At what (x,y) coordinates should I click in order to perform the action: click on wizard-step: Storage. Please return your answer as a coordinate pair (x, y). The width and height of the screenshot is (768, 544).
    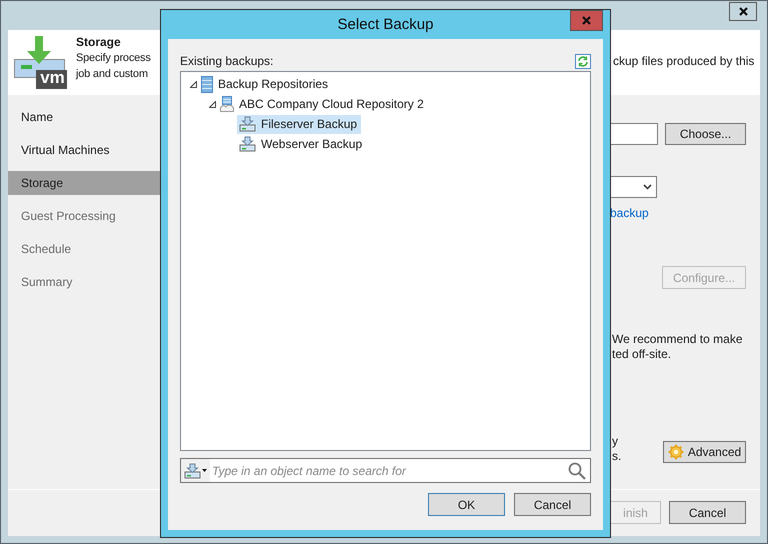
    Looking at the image, I should click on (84, 183).